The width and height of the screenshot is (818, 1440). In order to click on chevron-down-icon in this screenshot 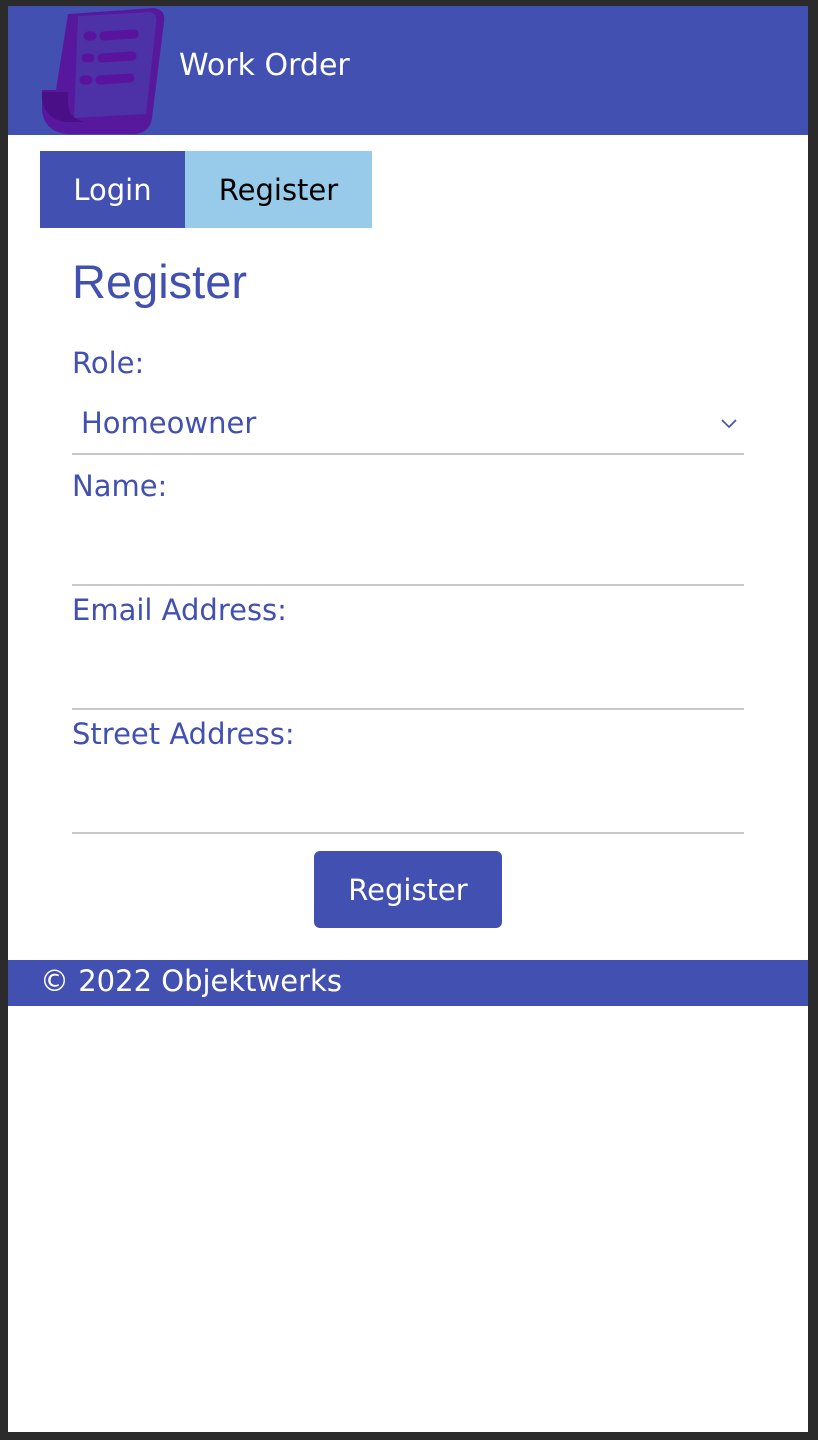, I will do `click(729, 424)`.